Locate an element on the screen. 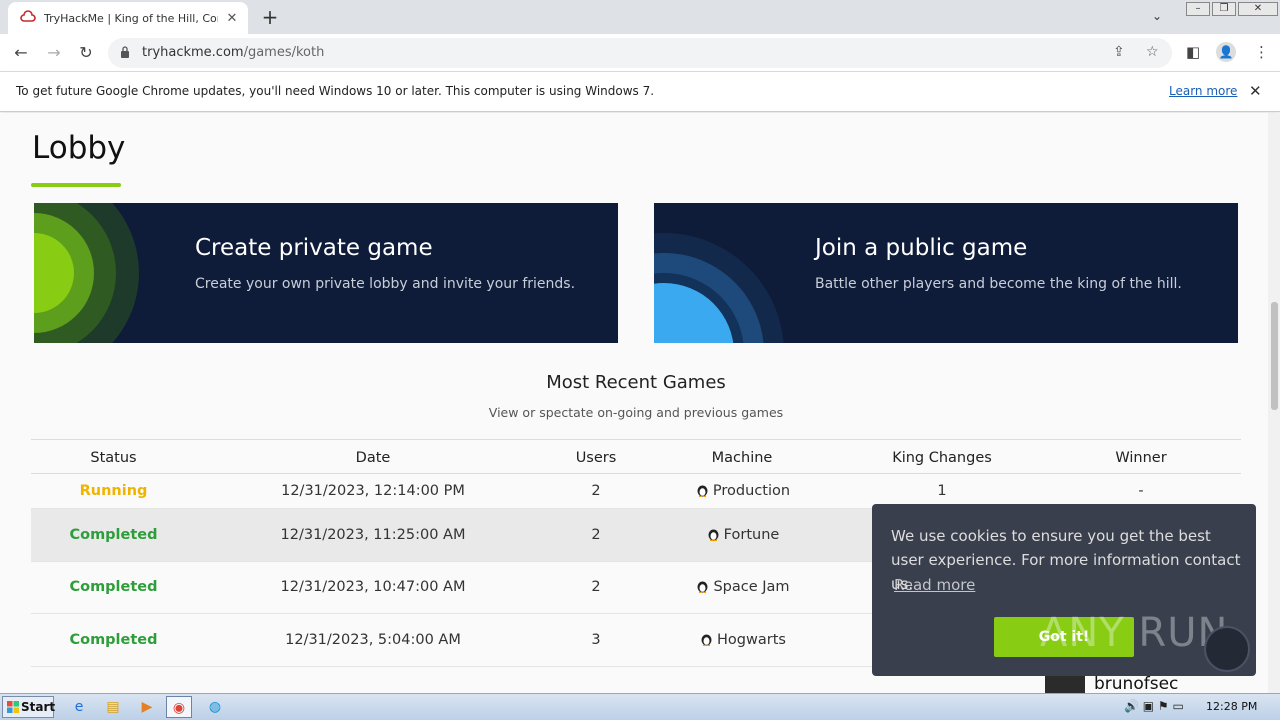 The image size is (1280, 720). window-controls: – ❐ ✕ is located at coordinates (1231, 10).